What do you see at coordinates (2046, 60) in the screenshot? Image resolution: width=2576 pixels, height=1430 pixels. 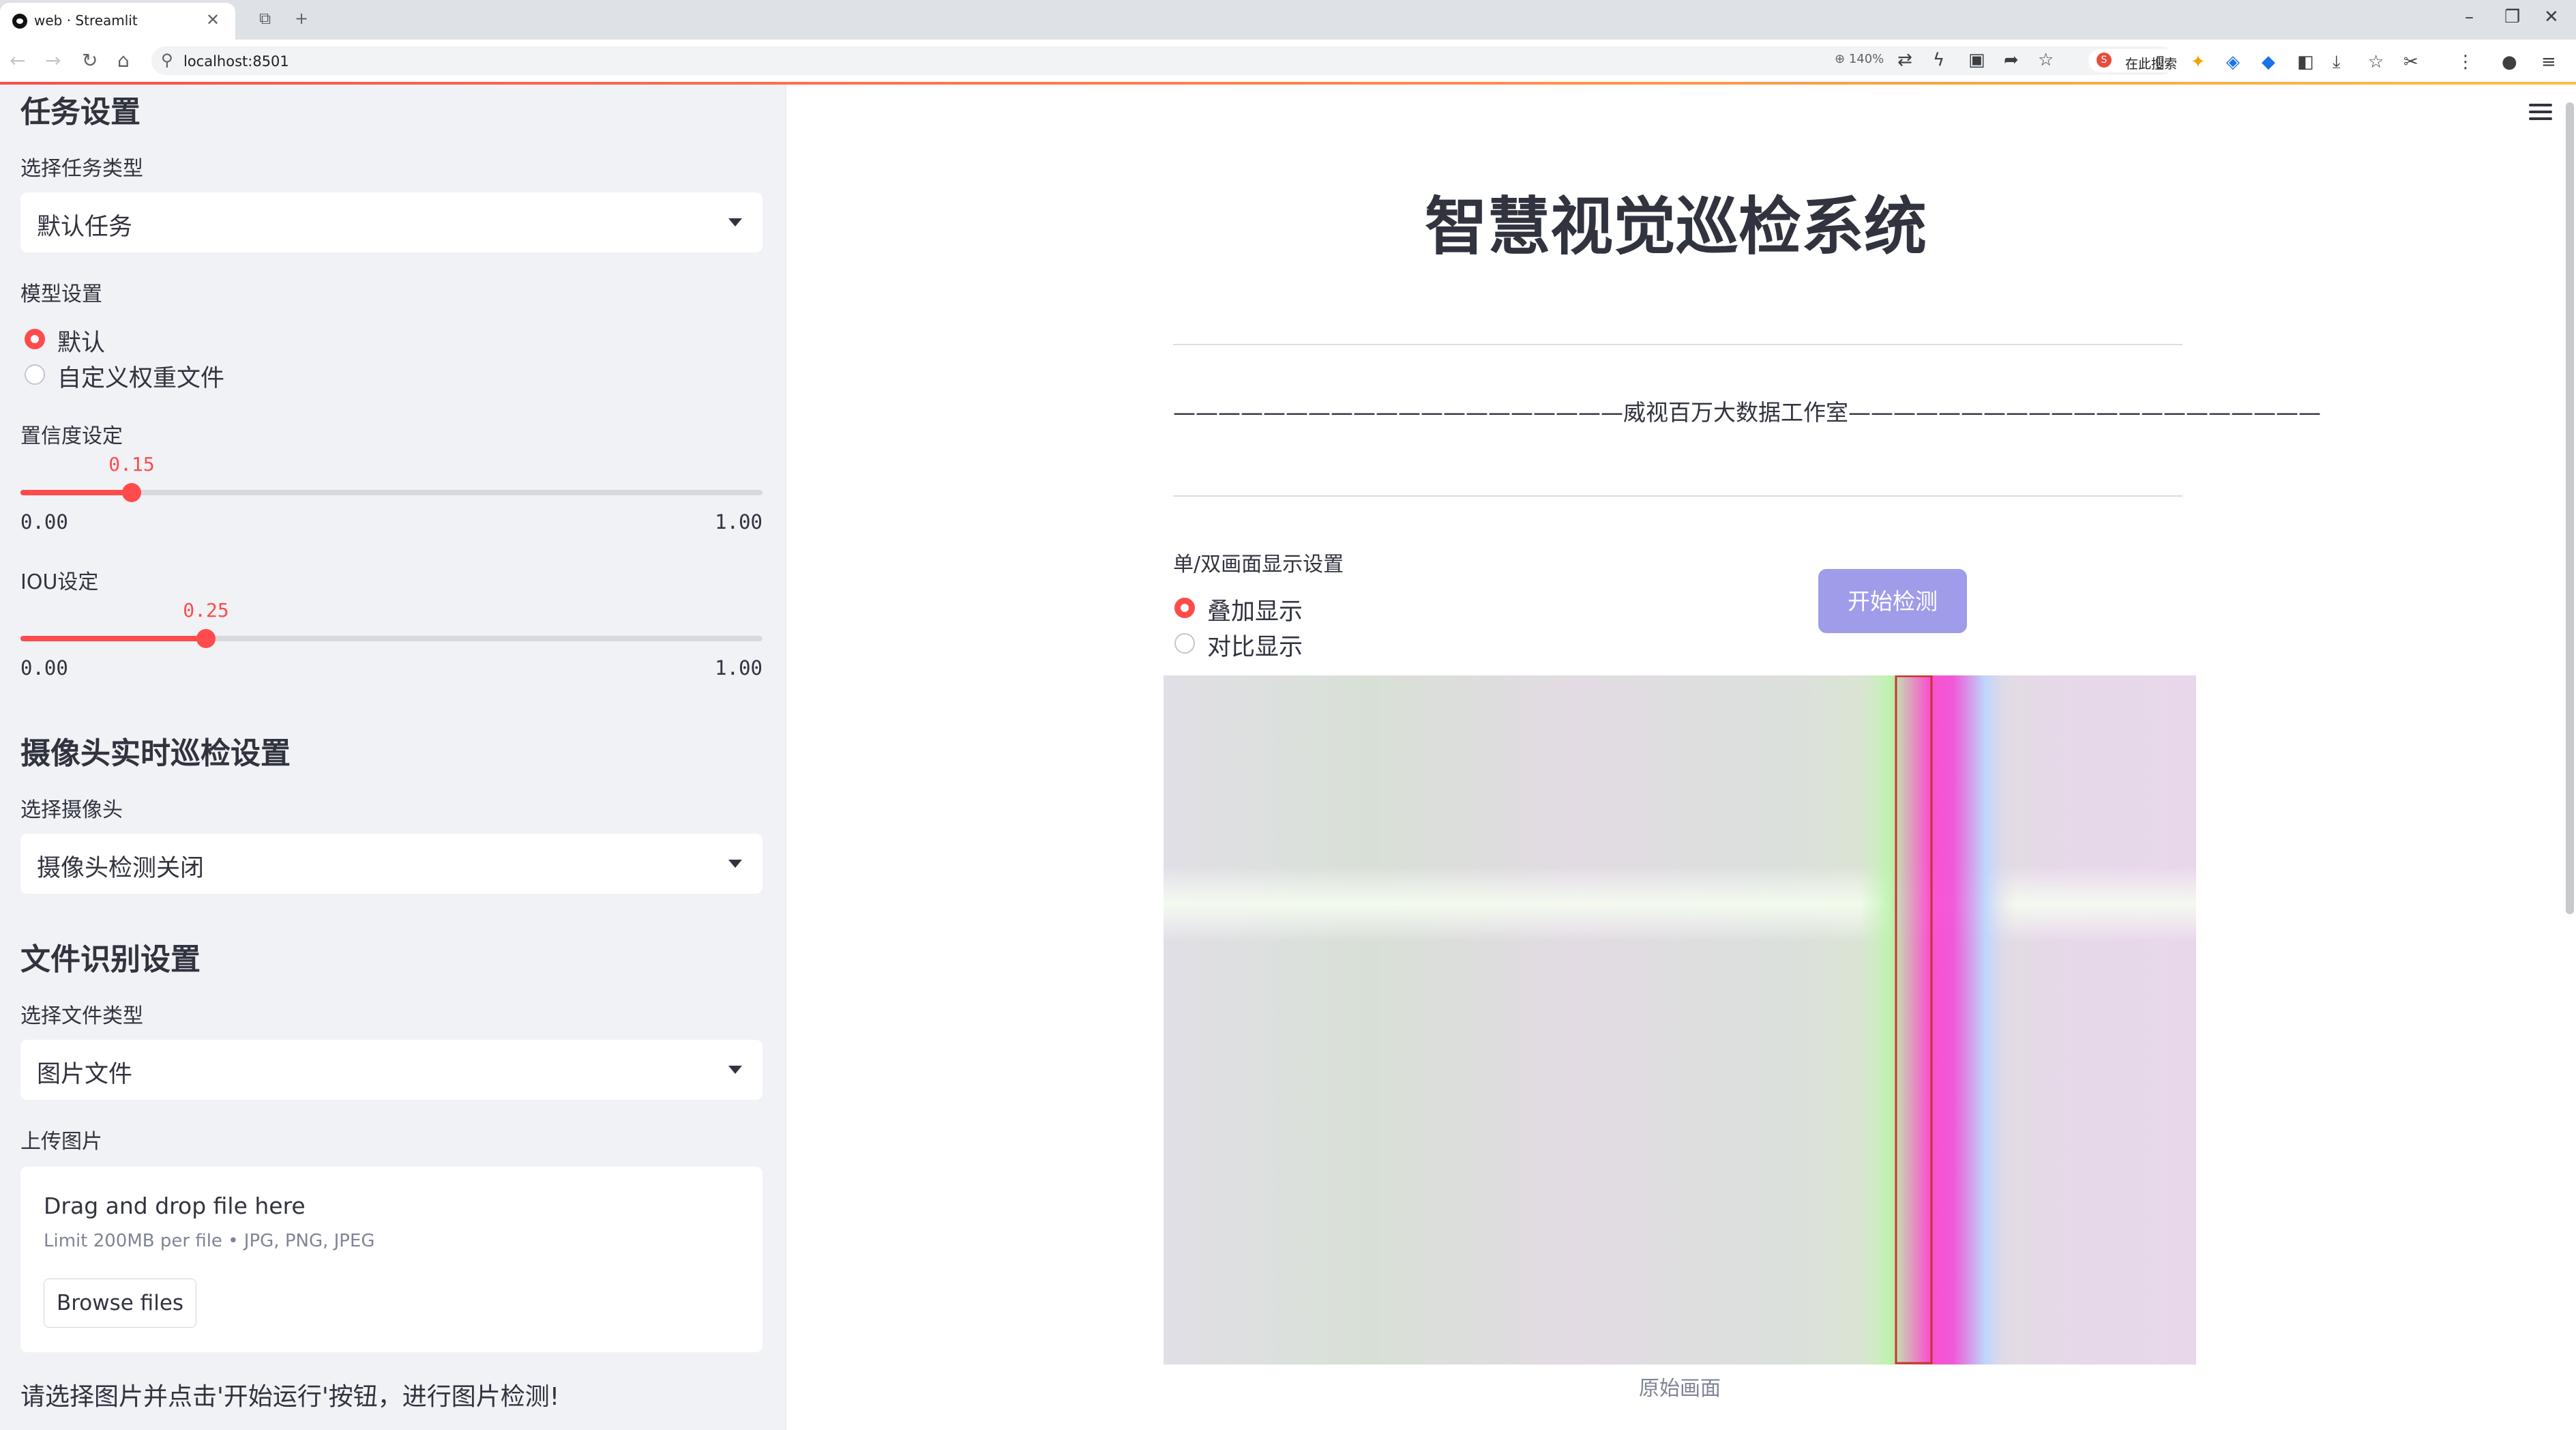 I see `bookmark-star-icon: ☆` at bounding box center [2046, 60].